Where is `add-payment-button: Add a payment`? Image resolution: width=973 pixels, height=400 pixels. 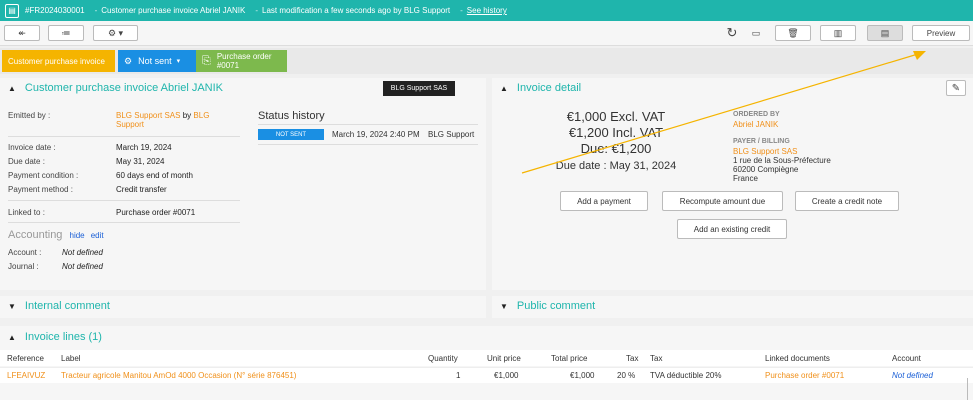
add-payment-button: Add a payment is located at coordinates (604, 201).